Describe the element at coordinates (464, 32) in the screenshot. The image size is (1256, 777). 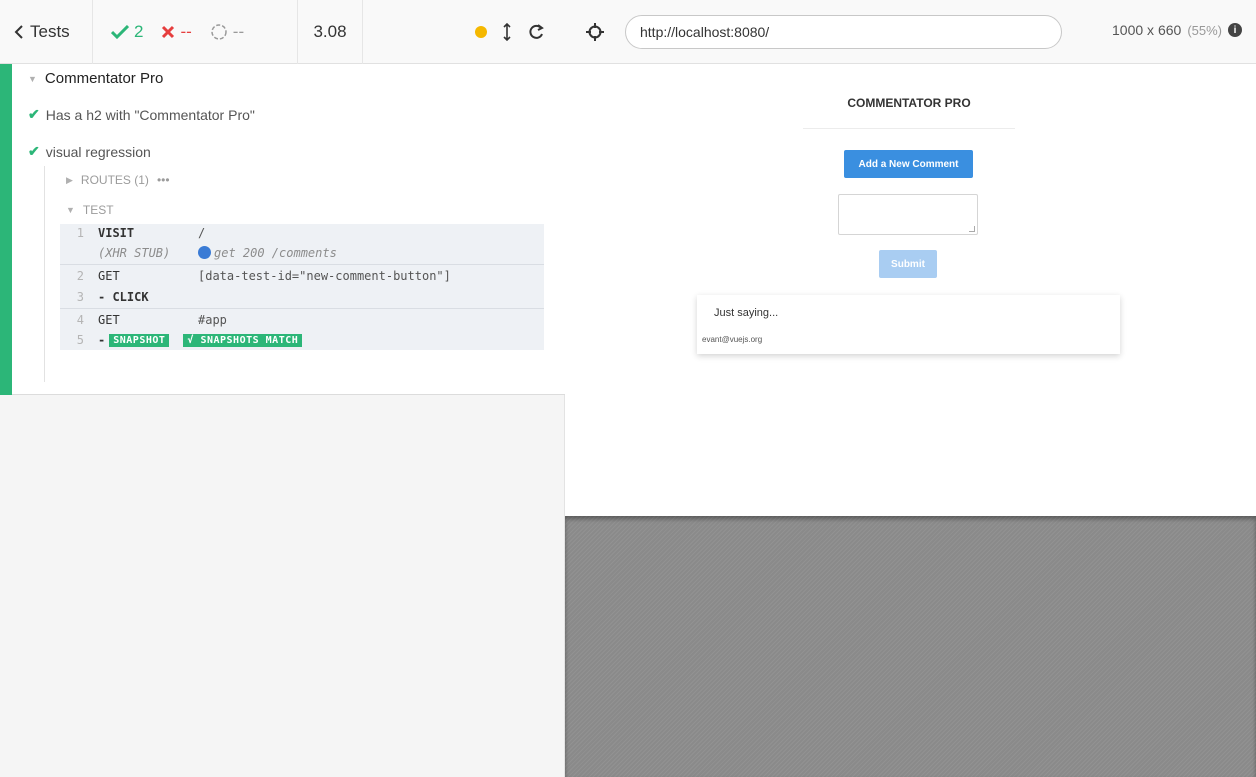
I see `run-controls` at that location.